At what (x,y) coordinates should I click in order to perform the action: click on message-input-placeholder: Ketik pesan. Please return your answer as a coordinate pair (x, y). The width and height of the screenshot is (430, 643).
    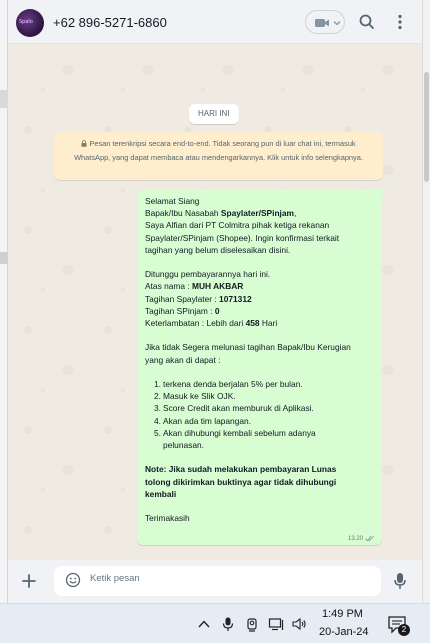
    Looking at the image, I should click on (115, 578).